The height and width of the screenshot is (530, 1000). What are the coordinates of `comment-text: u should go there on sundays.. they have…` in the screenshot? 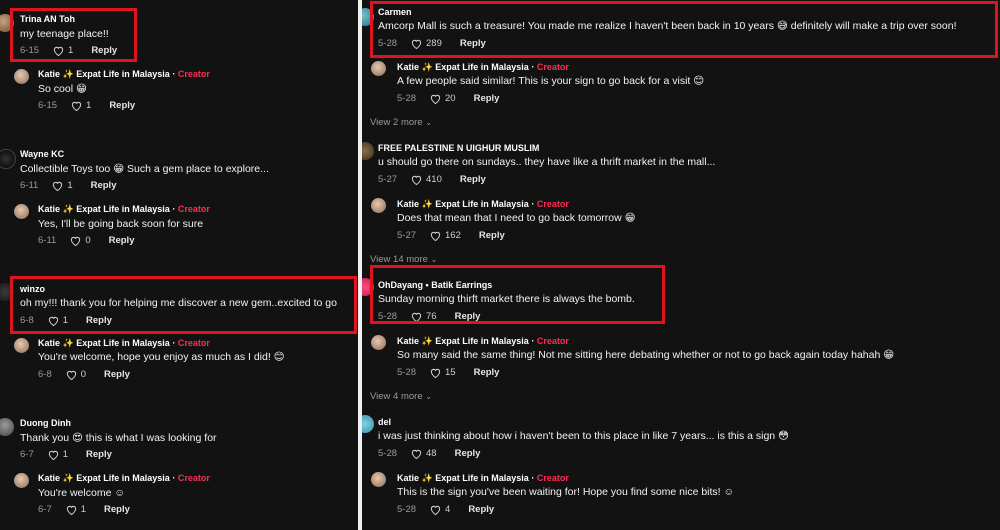 It's located at (547, 162).